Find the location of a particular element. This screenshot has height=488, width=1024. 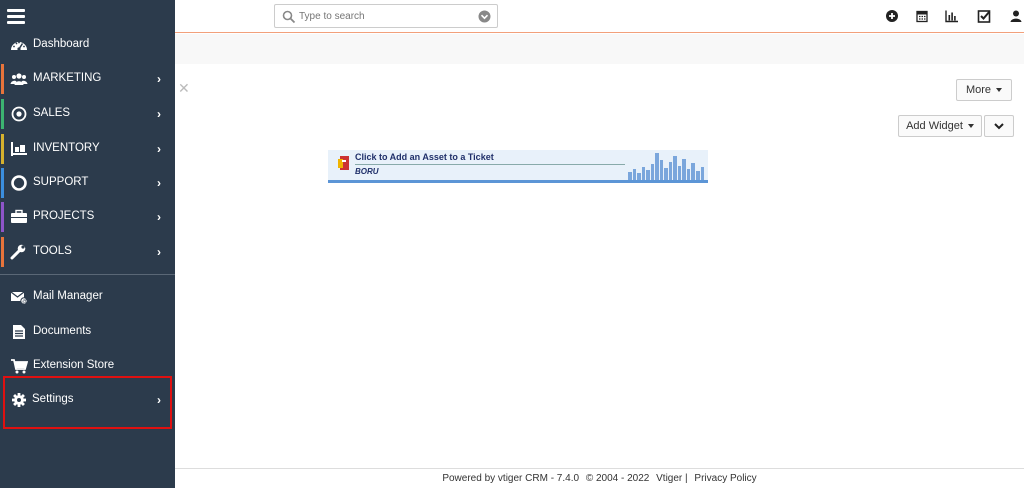

banner-text: Click to Add an Asset to a Ticket is located at coordinates (424, 157).